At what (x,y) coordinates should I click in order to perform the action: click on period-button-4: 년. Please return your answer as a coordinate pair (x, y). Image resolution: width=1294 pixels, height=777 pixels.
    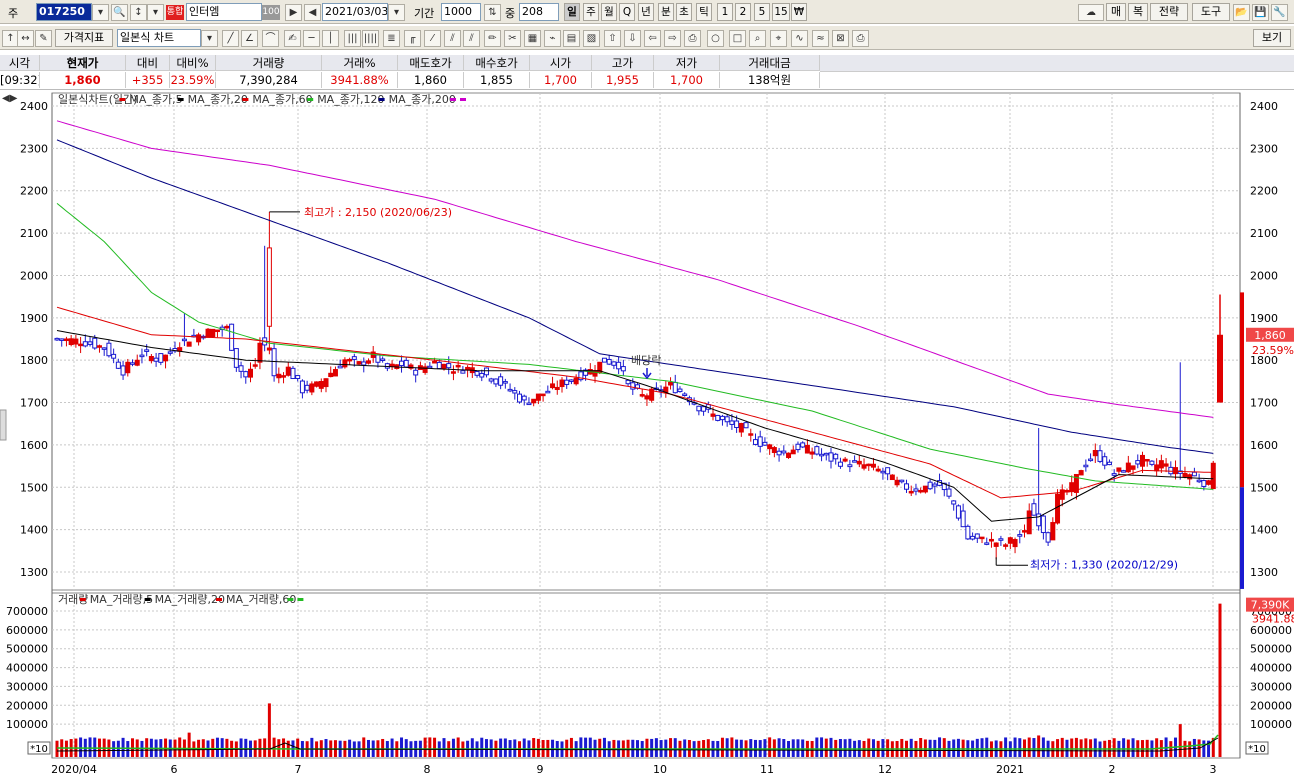
    Looking at the image, I should click on (646, 12).